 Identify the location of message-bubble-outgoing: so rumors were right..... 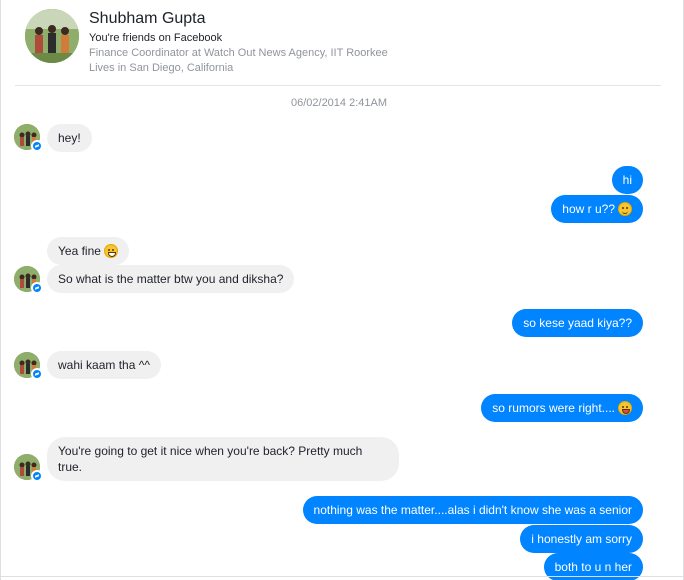
(562, 408).